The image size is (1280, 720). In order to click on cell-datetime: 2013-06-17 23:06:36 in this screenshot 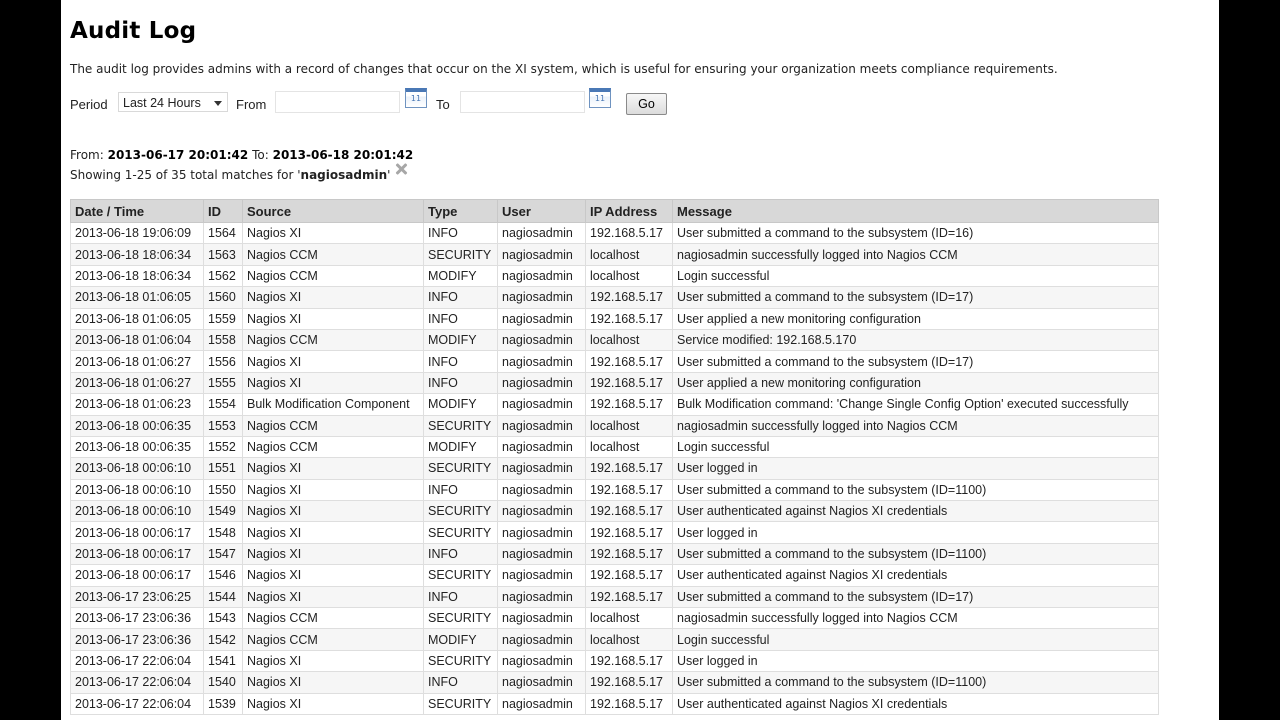, I will do `click(137, 639)`.